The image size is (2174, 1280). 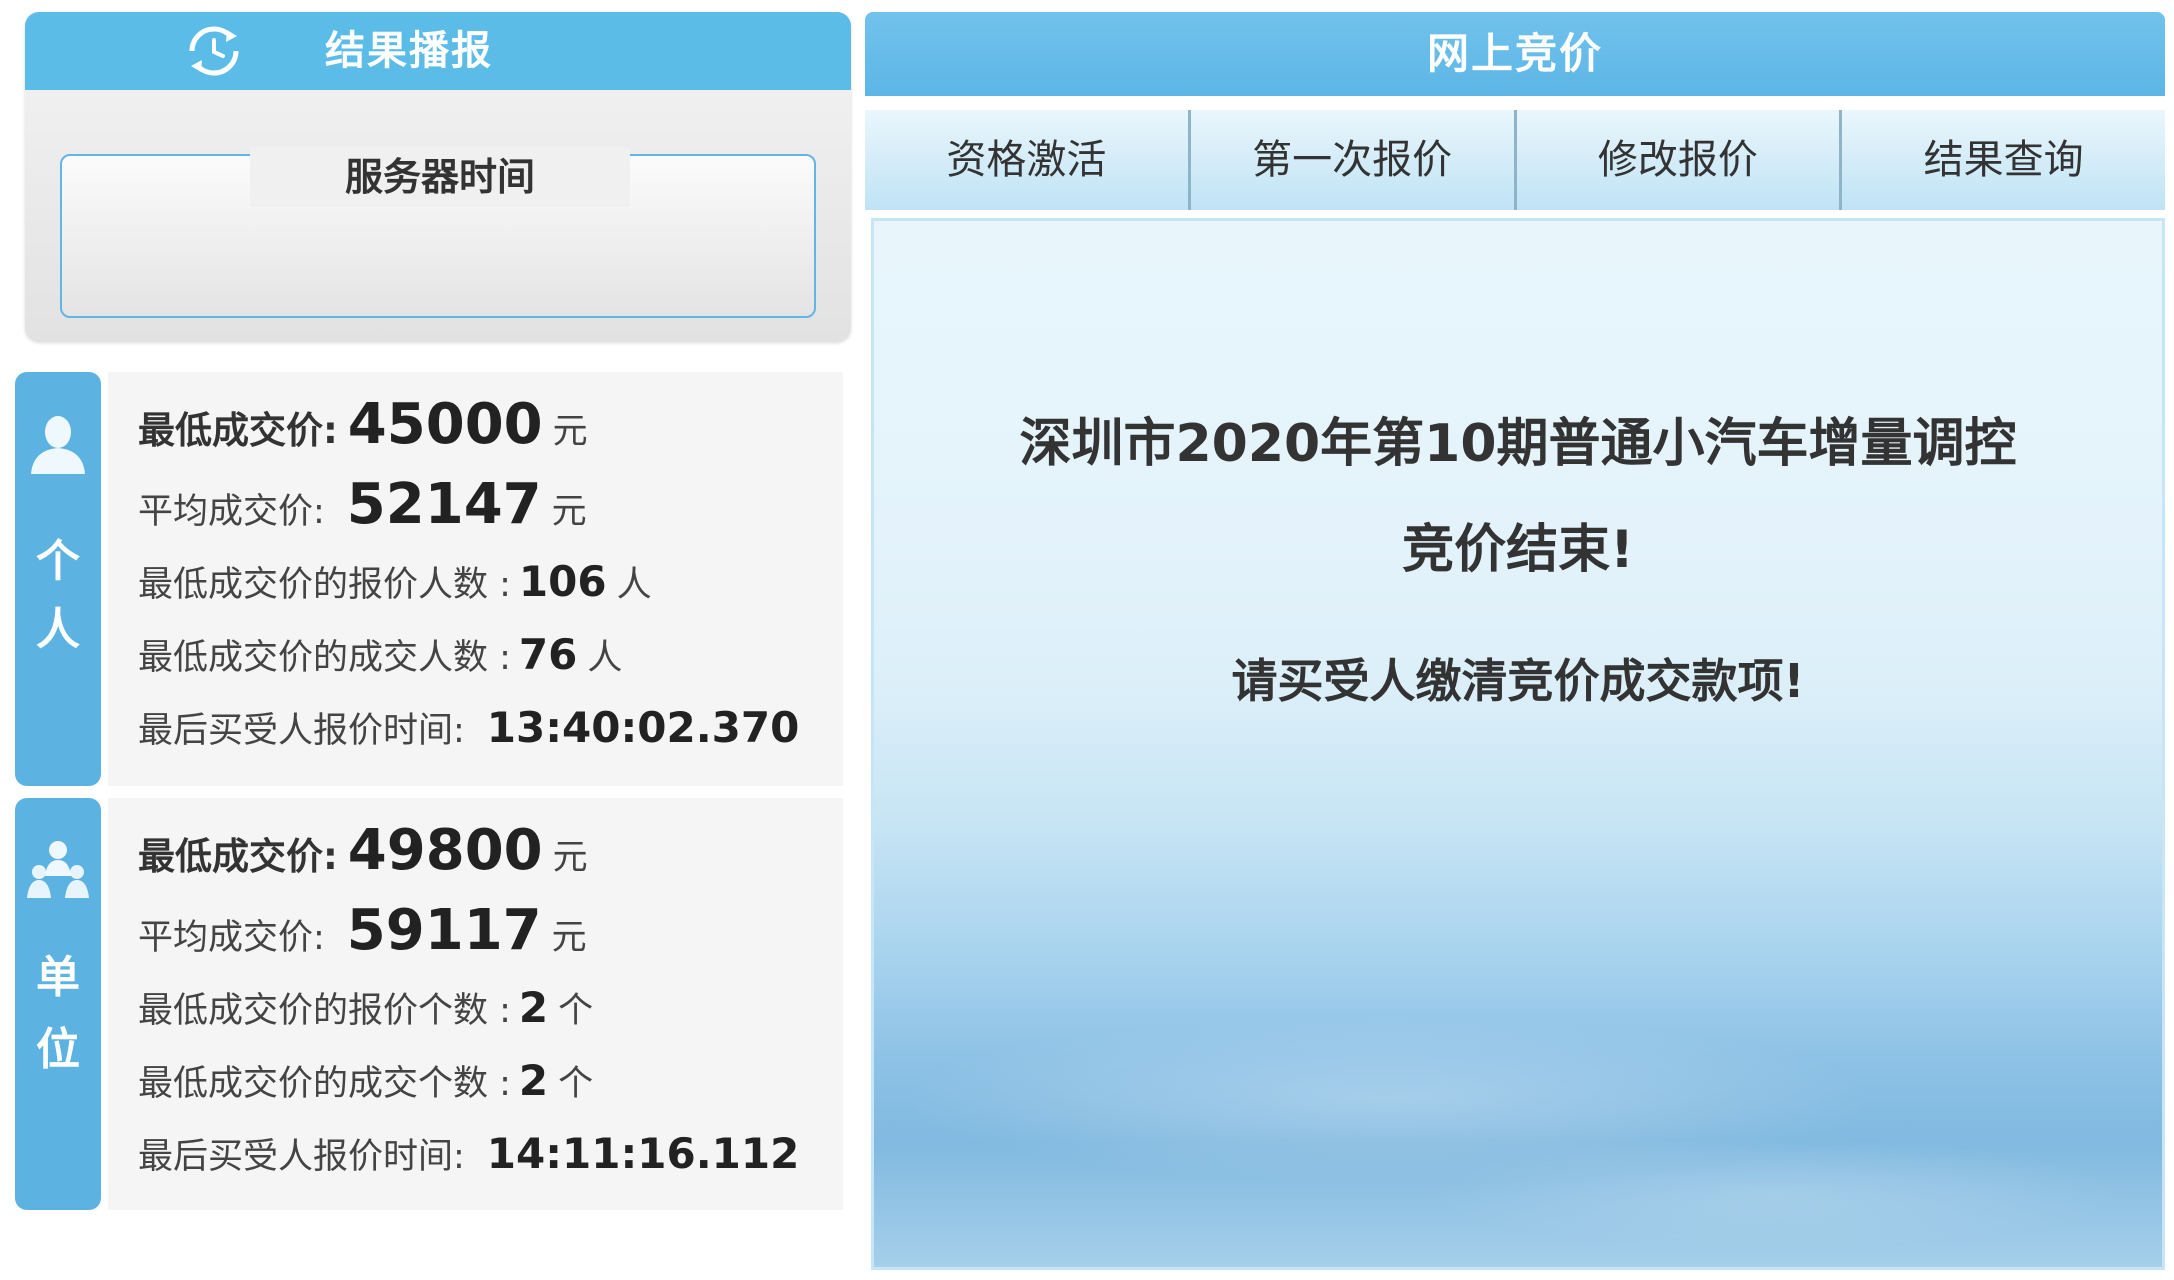 What do you see at coordinates (445, 850) in the screenshot?
I see `lowest-price-value: 49800` at bounding box center [445, 850].